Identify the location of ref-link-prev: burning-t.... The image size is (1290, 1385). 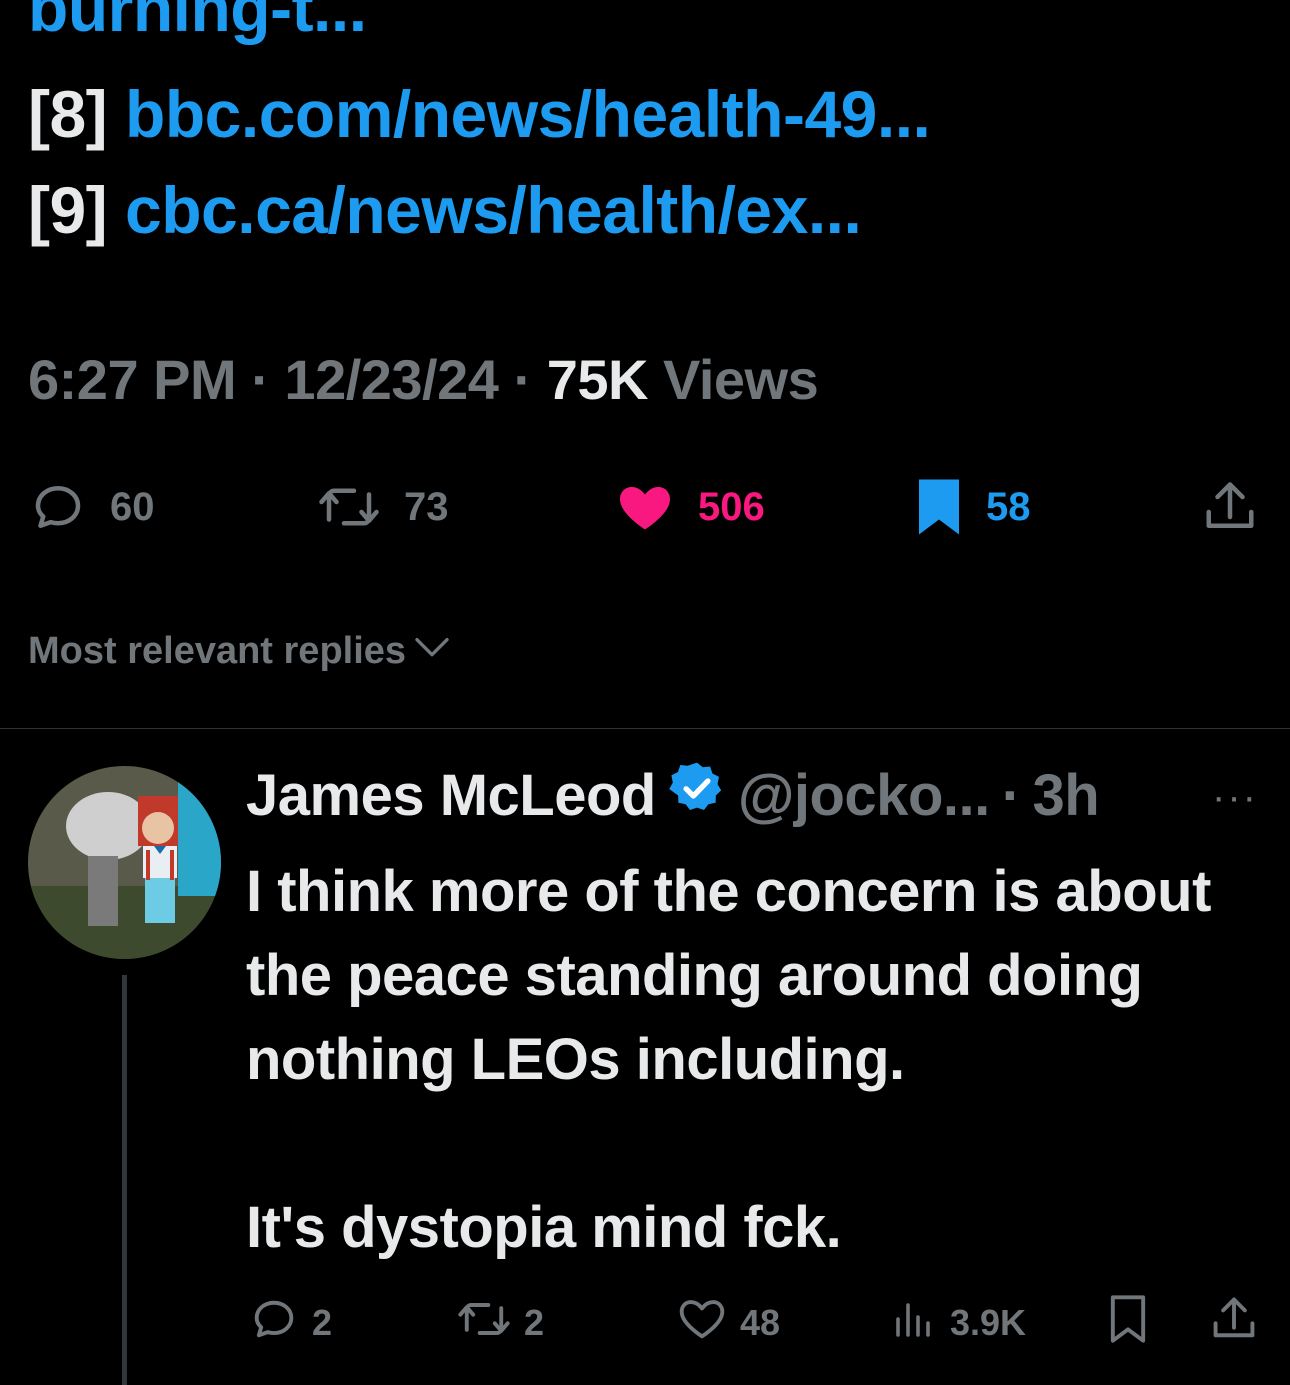
(197, 24).